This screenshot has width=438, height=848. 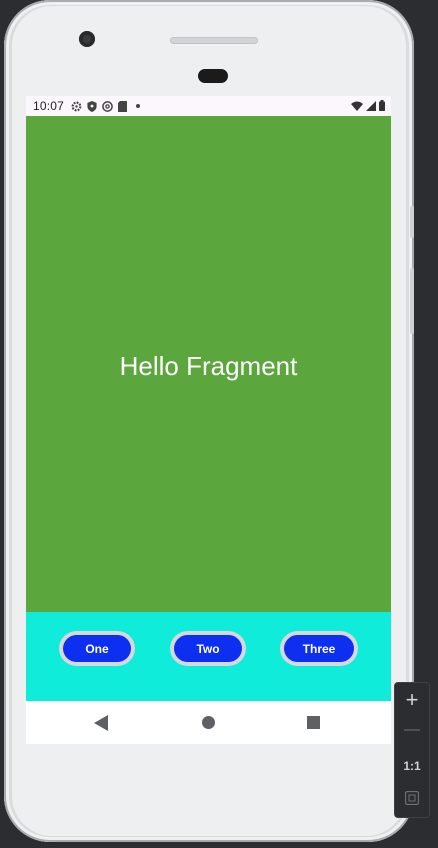 What do you see at coordinates (313, 725) in the screenshot?
I see `recents-icon` at bounding box center [313, 725].